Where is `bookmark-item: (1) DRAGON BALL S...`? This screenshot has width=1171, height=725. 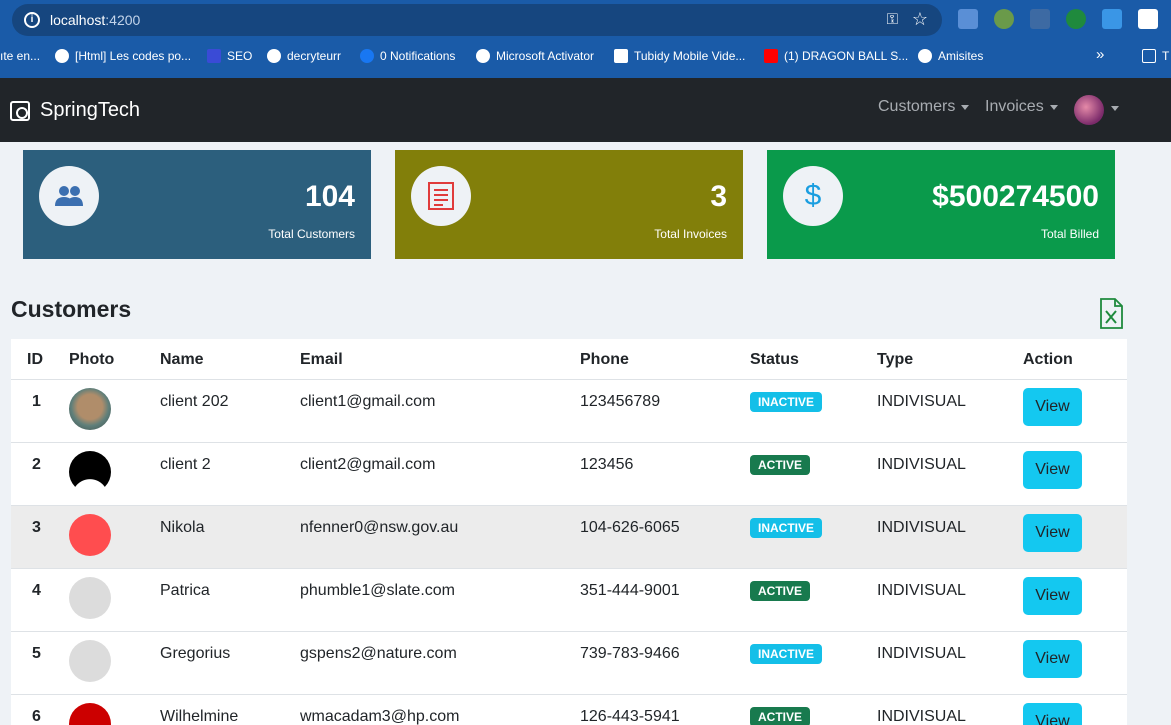 bookmark-item: (1) DRAGON BALL S... is located at coordinates (836, 56).